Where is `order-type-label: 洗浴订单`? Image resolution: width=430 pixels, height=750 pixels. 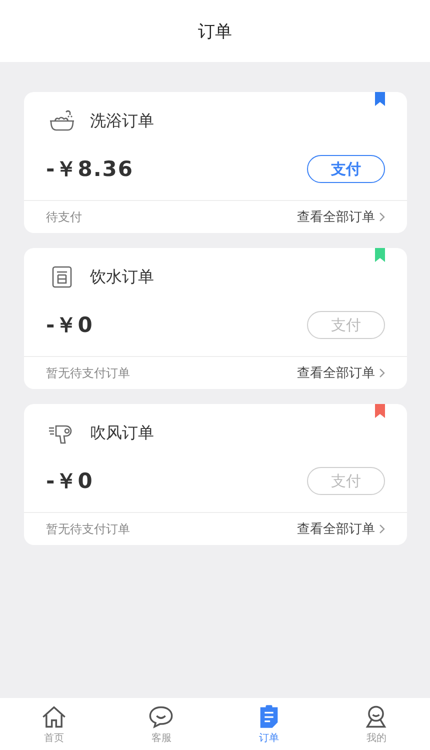
order-type-label: 洗浴订单 is located at coordinates (122, 121).